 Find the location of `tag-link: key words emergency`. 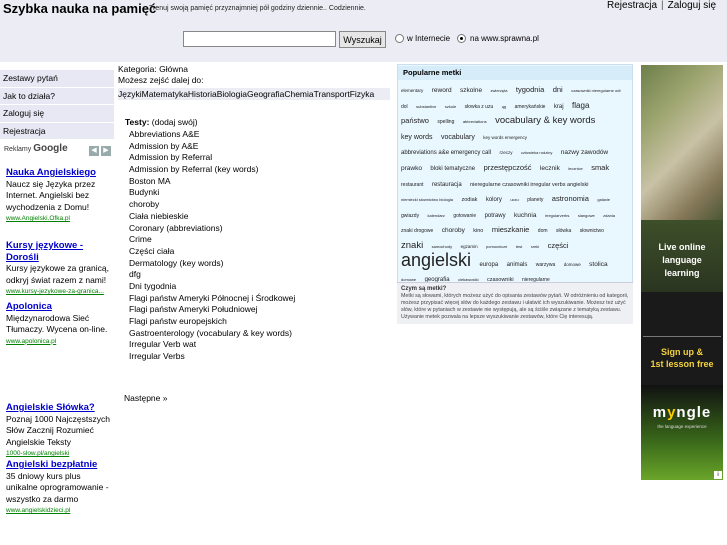

tag-link: key words emergency is located at coordinates (505, 137).